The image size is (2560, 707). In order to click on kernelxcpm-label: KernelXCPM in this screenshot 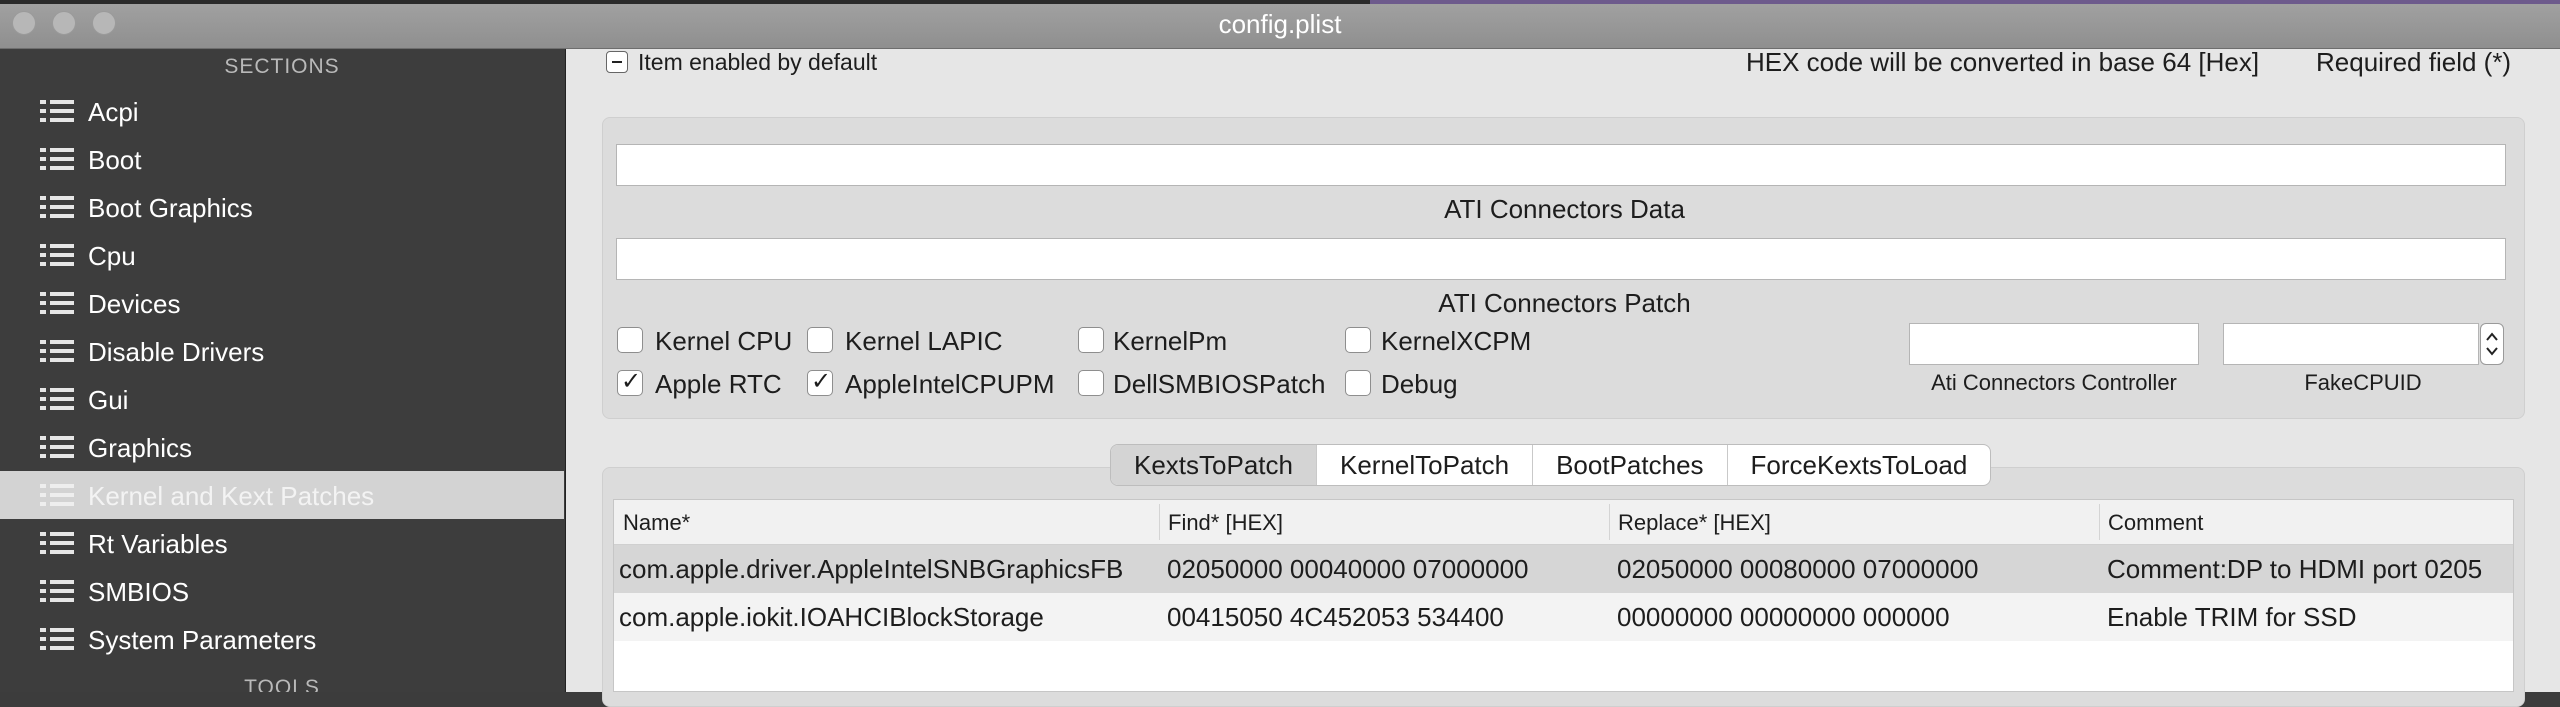, I will do `click(1456, 341)`.